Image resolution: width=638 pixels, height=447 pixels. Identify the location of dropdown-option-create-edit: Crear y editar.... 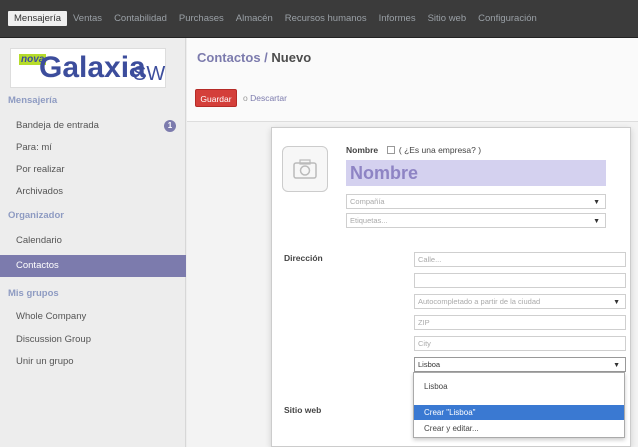
(519, 428).